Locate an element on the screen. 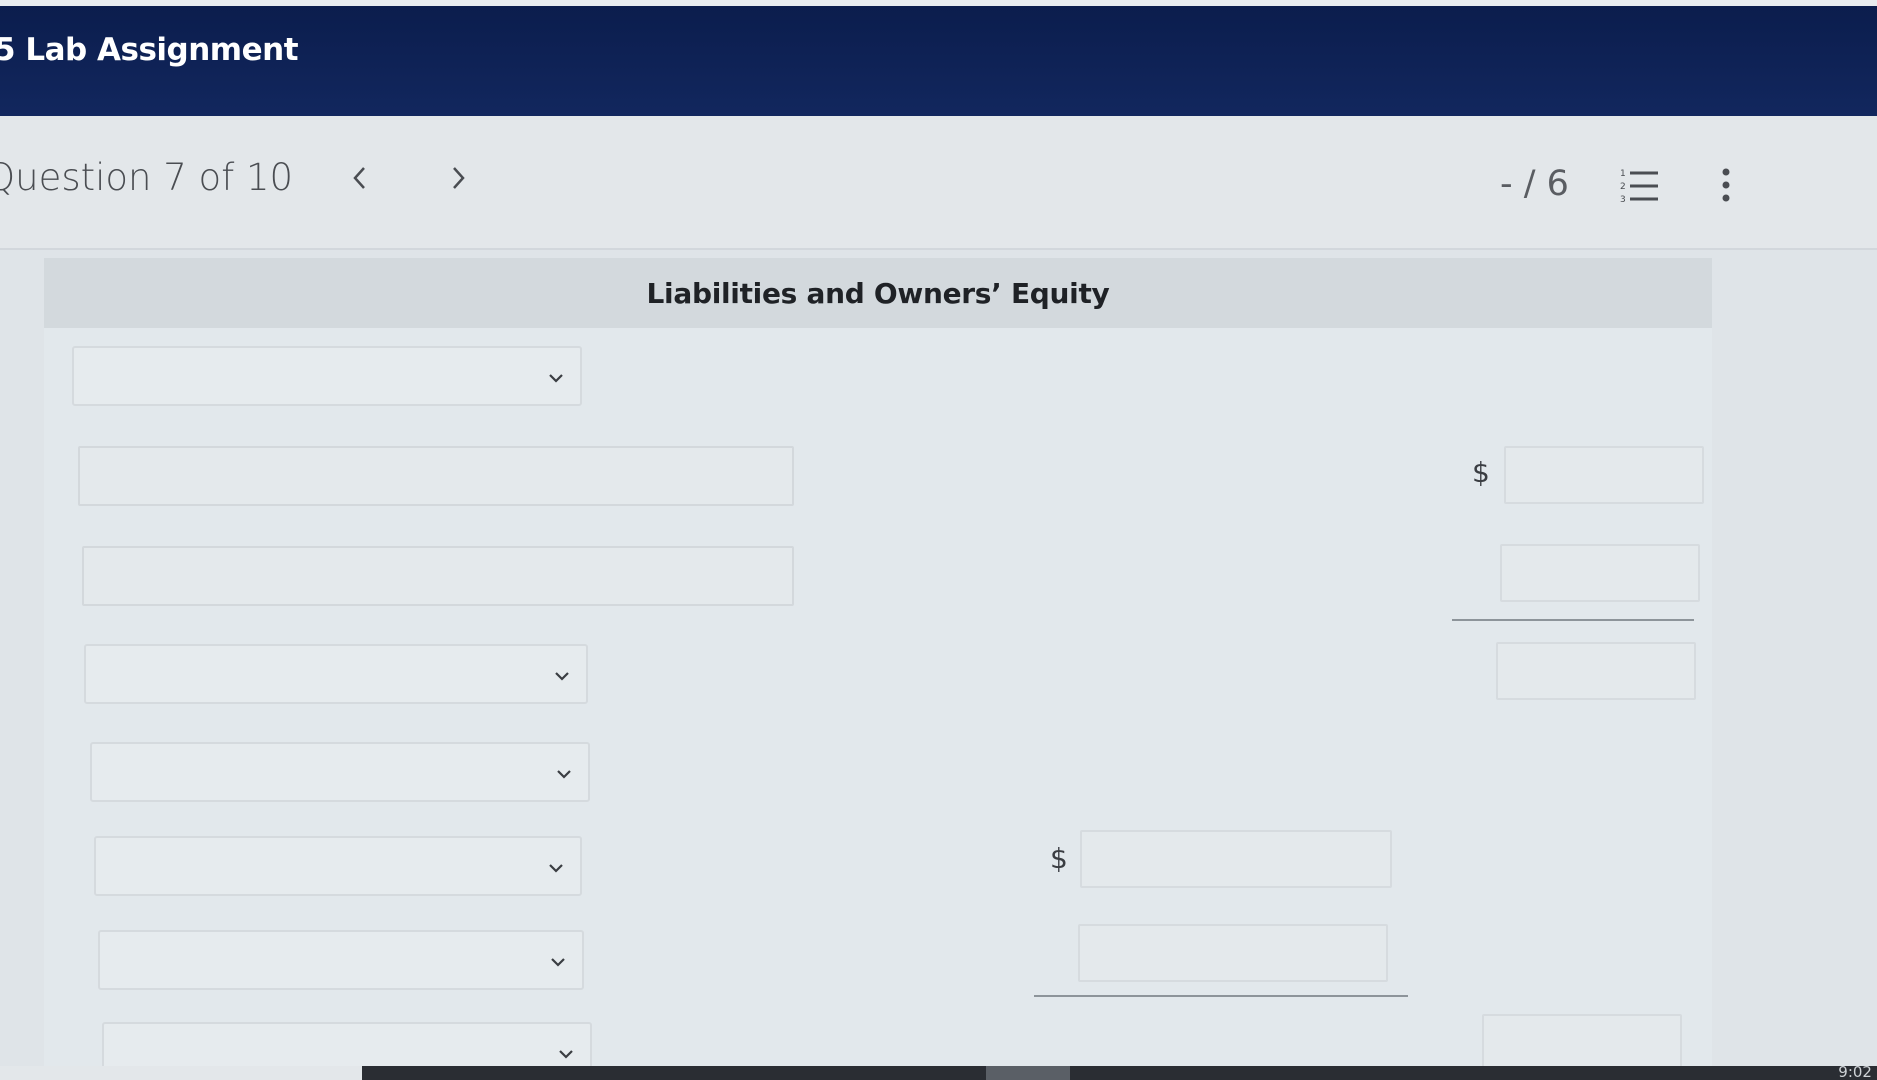 The width and height of the screenshot is (1877, 1080). taskbar-clock: 9:02 A is located at coordinates (1857, 1071).